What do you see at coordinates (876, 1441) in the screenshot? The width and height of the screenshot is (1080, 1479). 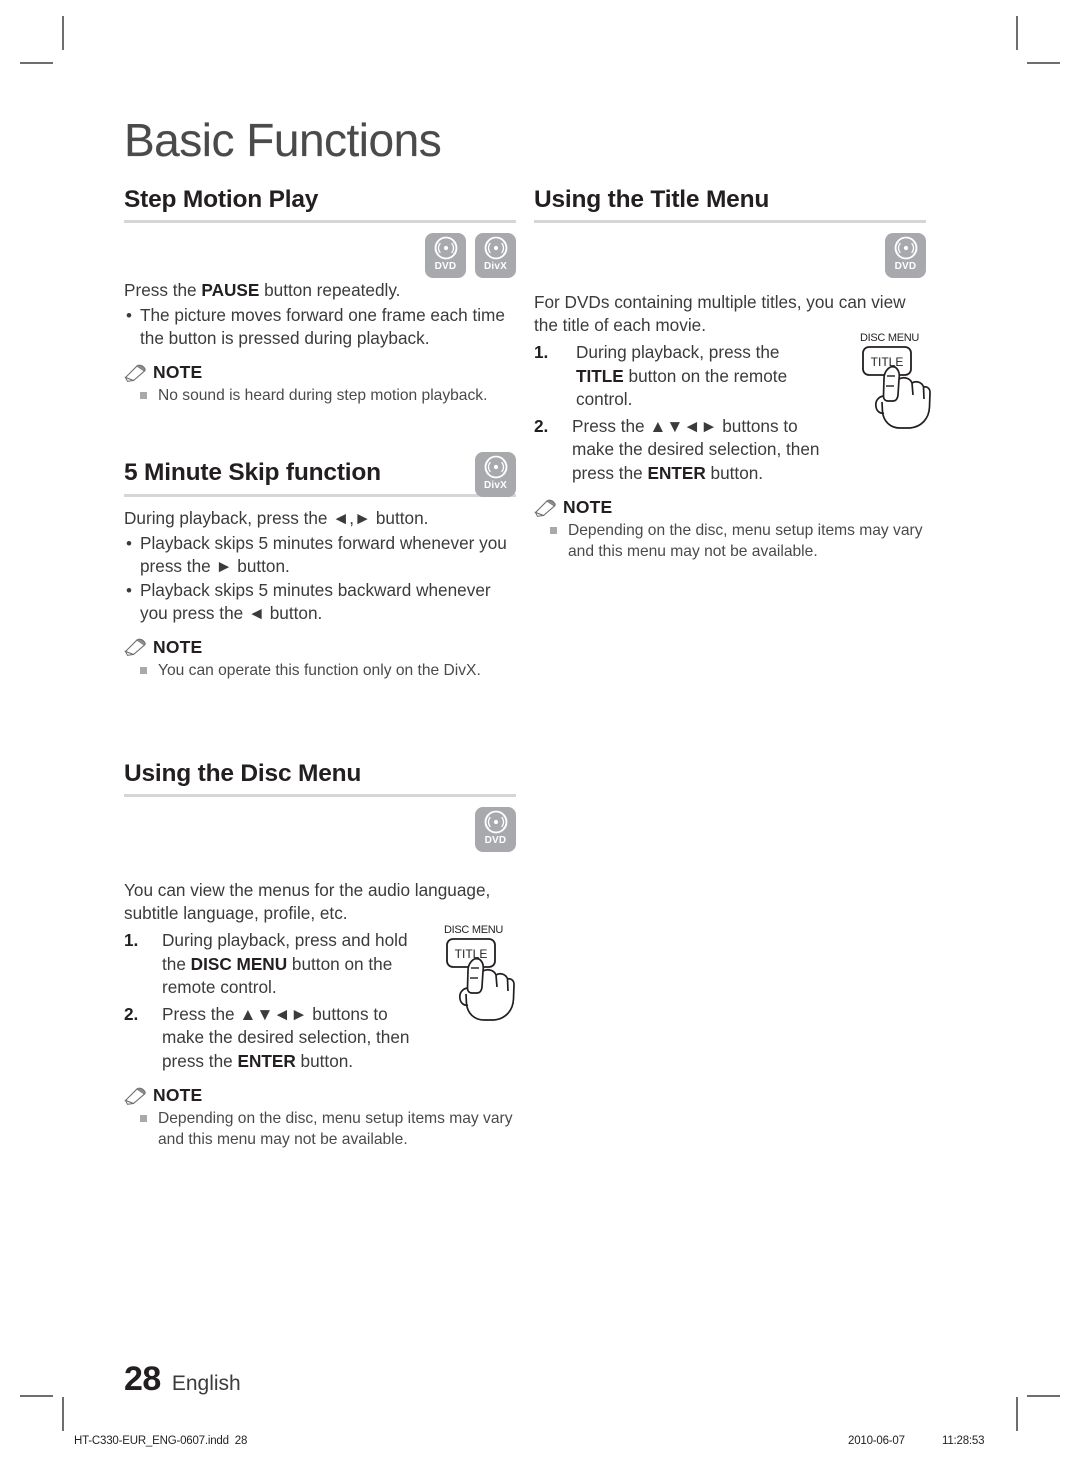 I see `print-footer-date: 2010-06-07` at bounding box center [876, 1441].